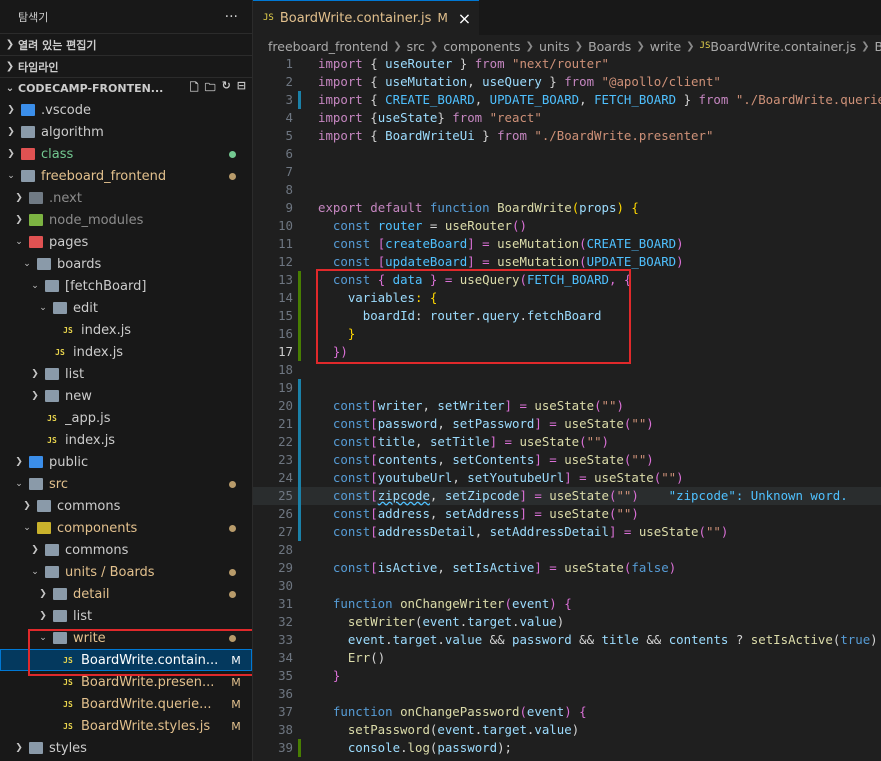  What do you see at coordinates (126, 528) in the screenshot?
I see `tree-item: ⌄ components` at bounding box center [126, 528].